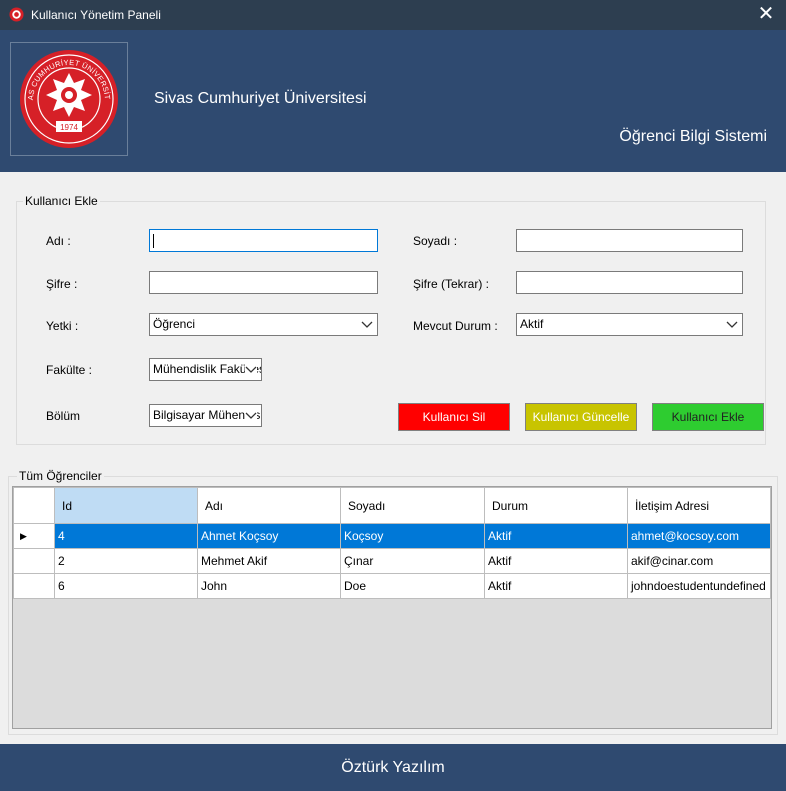 The height and width of the screenshot is (791, 786). What do you see at coordinates (412, 536) in the screenshot?
I see `cell-surname: Koçsoy` at bounding box center [412, 536].